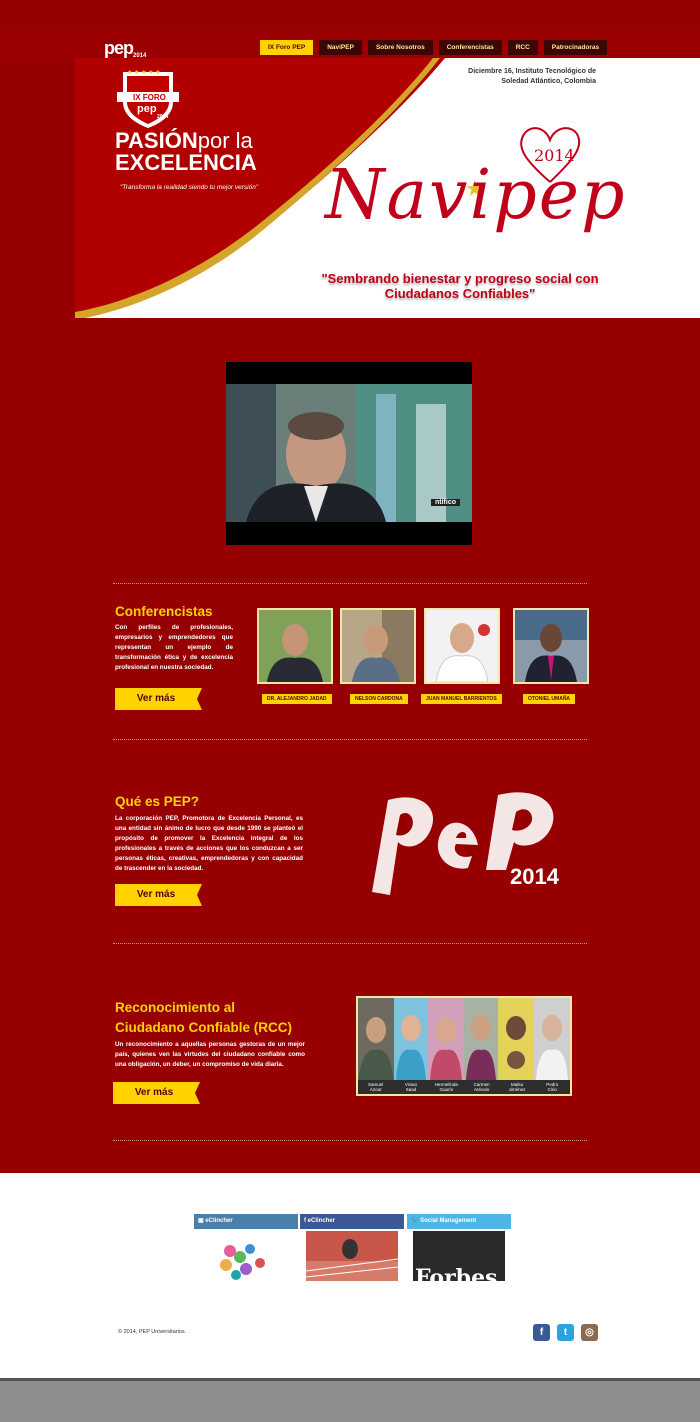 The height and width of the screenshot is (1422, 700). What do you see at coordinates (147, 109) in the screenshot?
I see `badge-pep: pep` at bounding box center [147, 109].